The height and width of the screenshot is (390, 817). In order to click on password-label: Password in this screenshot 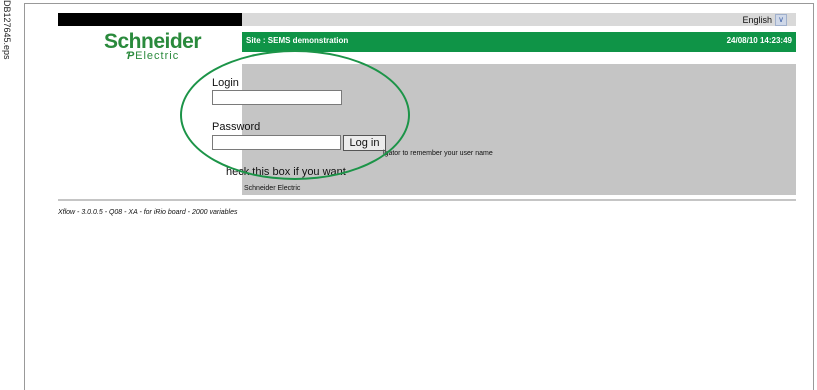, I will do `click(236, 127)`.